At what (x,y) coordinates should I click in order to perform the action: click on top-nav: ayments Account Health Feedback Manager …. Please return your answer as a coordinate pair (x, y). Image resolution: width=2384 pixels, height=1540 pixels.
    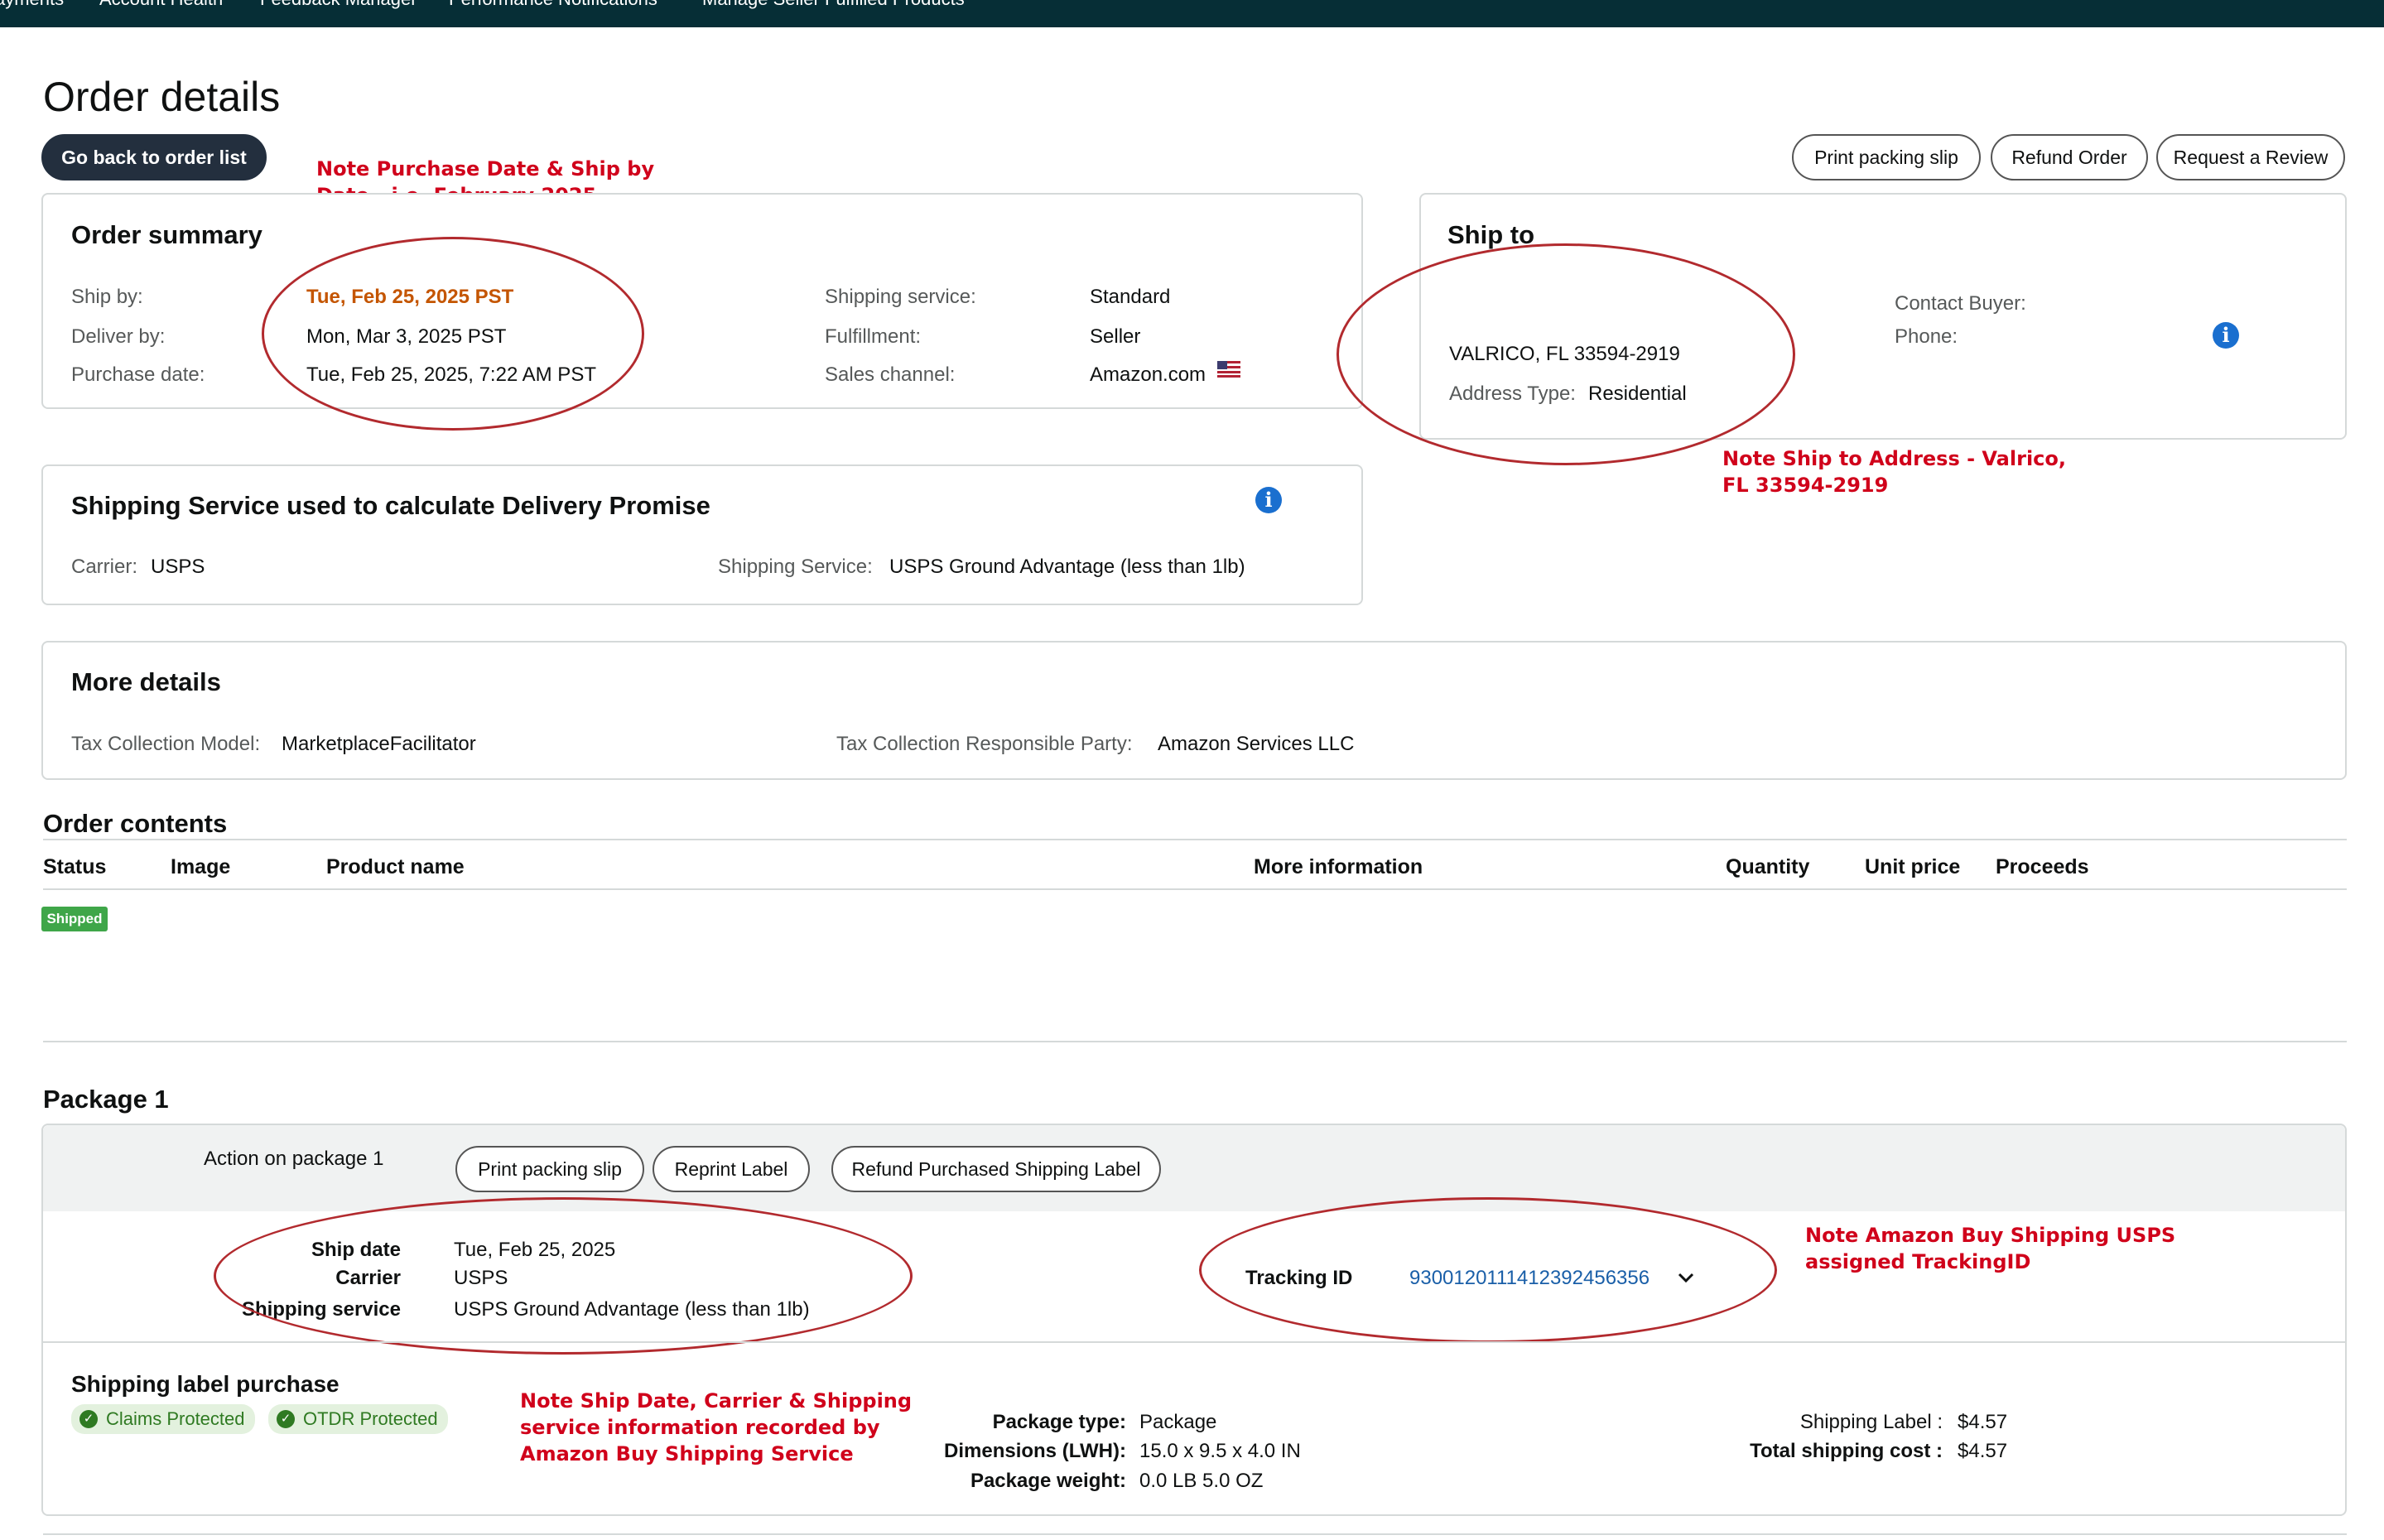
    Looking at the image, I should click on (1192, 13).